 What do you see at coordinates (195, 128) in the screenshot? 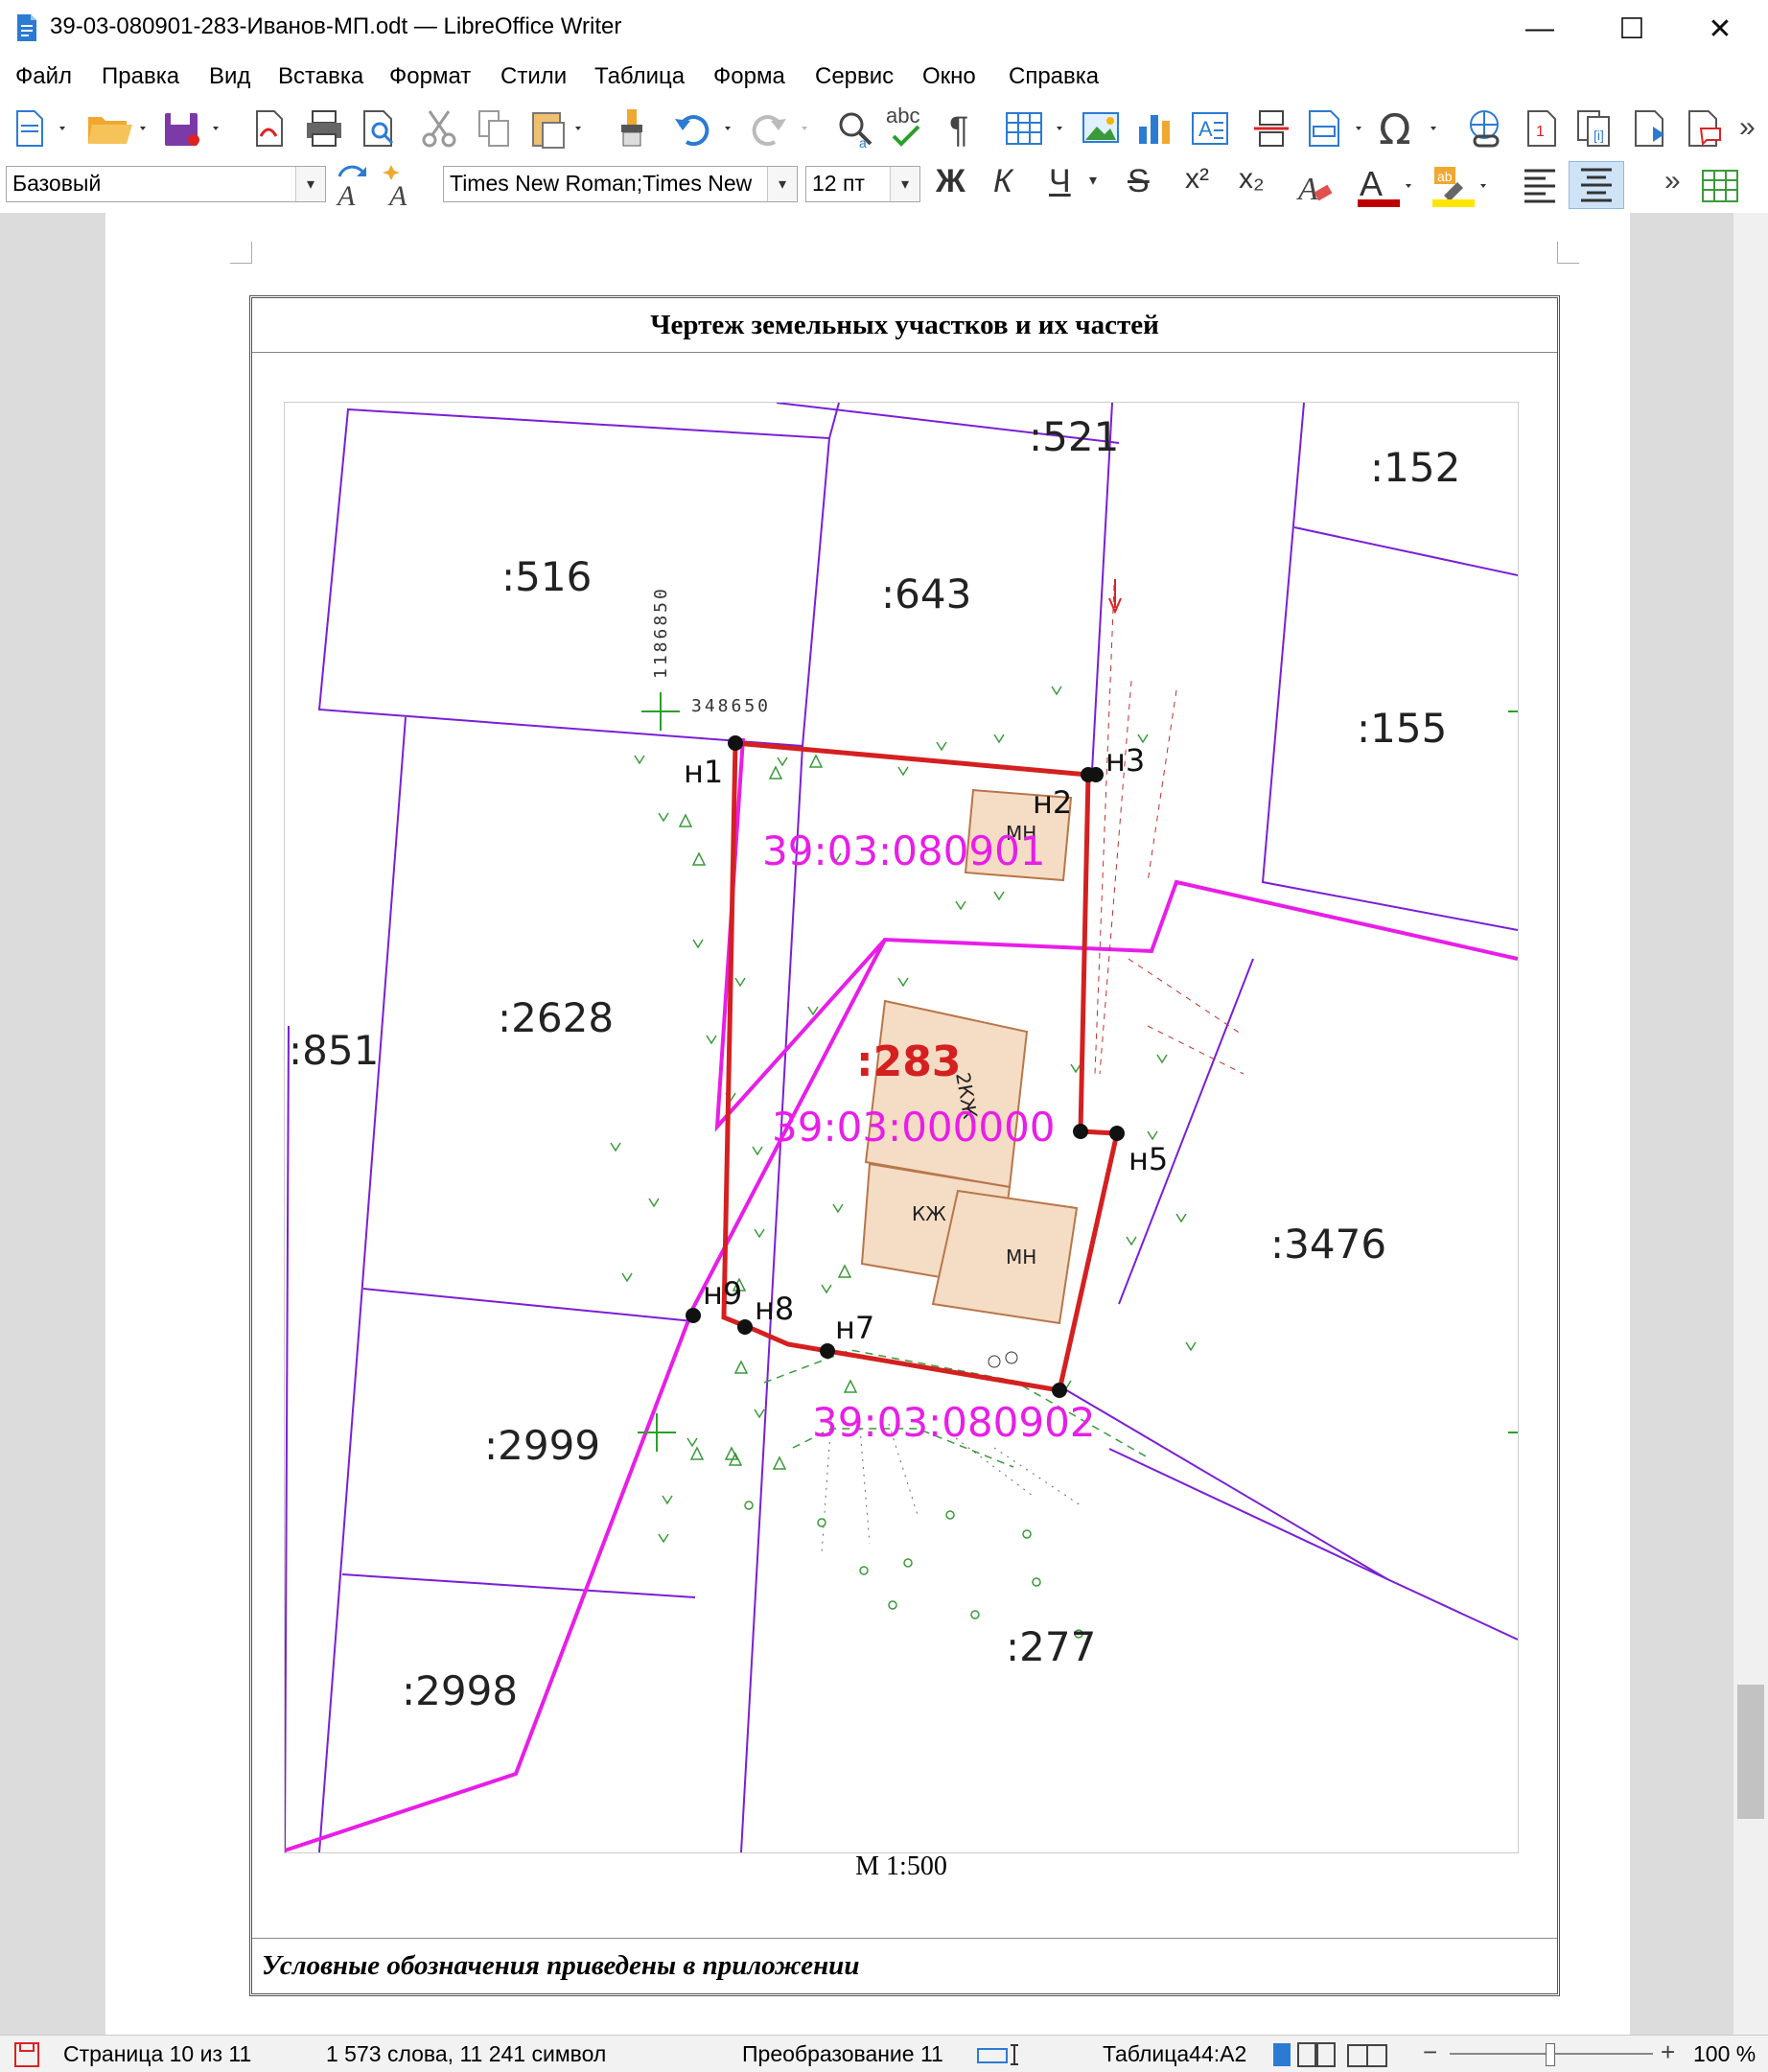
I see `save-icon` at bounding box center [195, 128].